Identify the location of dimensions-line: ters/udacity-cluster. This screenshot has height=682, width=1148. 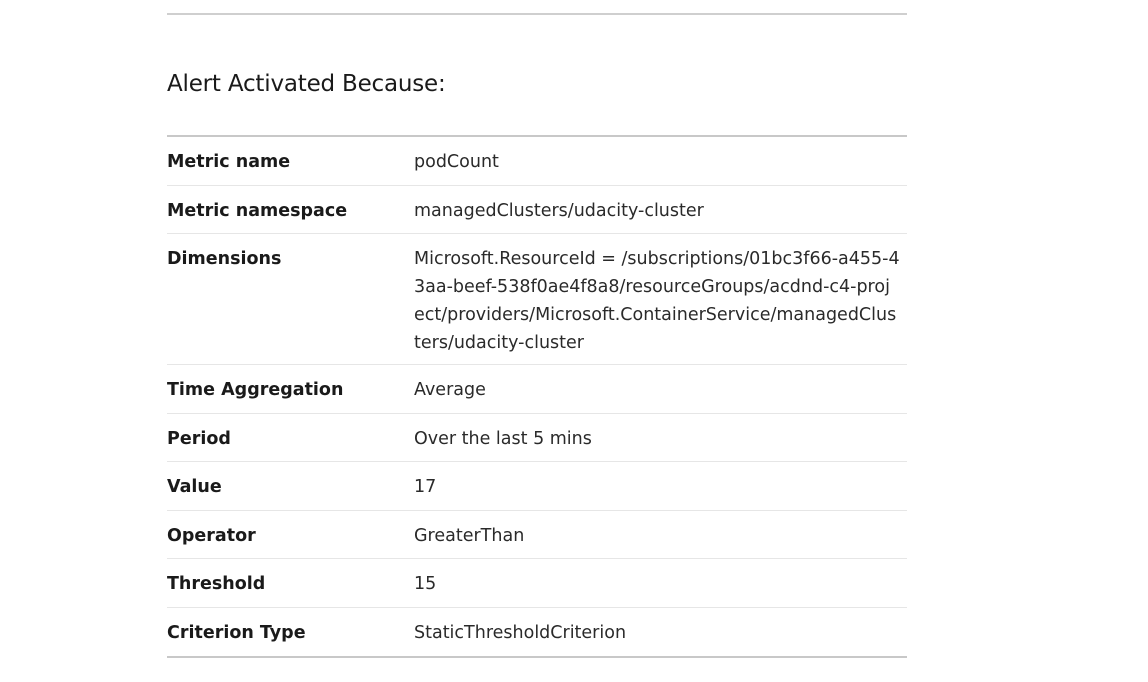
(499, 343).